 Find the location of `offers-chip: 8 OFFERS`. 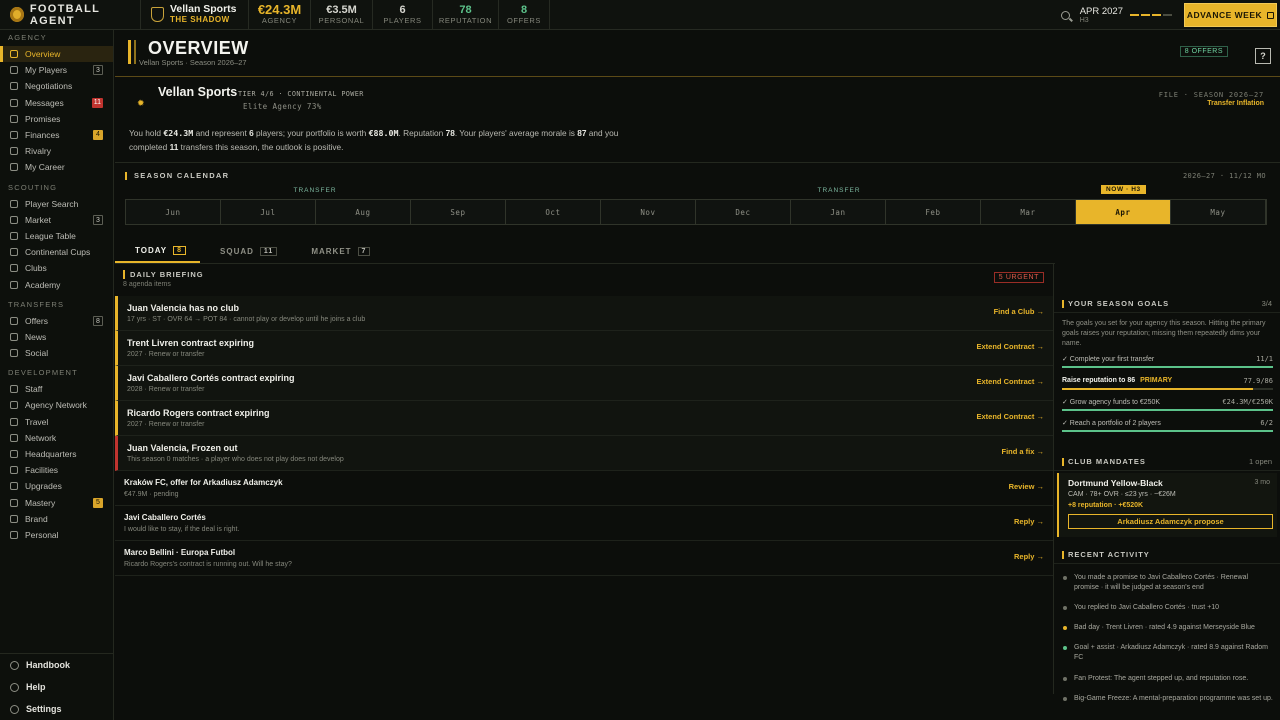

offers-chip: 8 OFFERS is located at coordinates (1203, 51).